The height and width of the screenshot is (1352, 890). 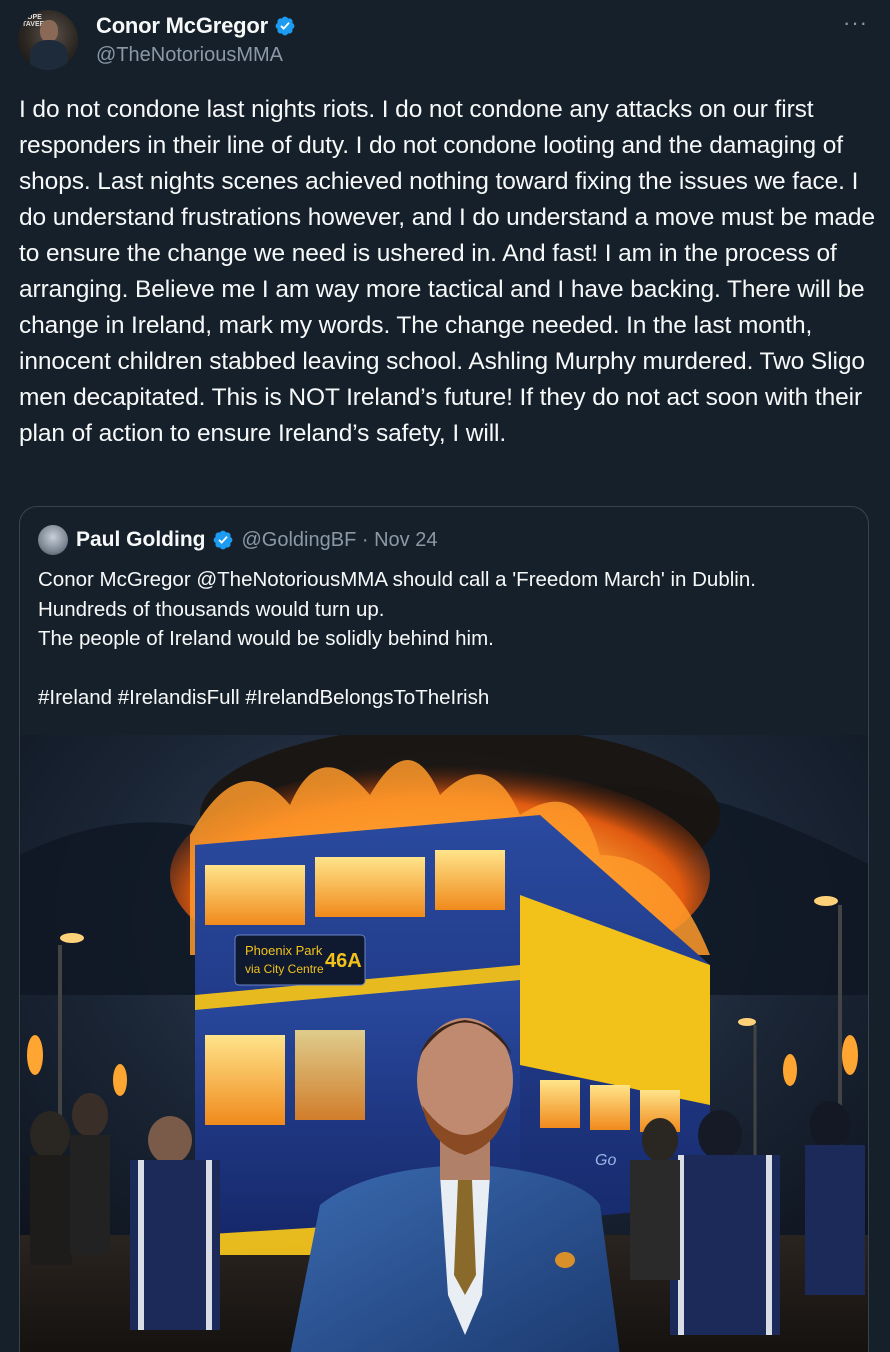 I want to click on bus-side-logo: Go, so click(x=605, y=1160).